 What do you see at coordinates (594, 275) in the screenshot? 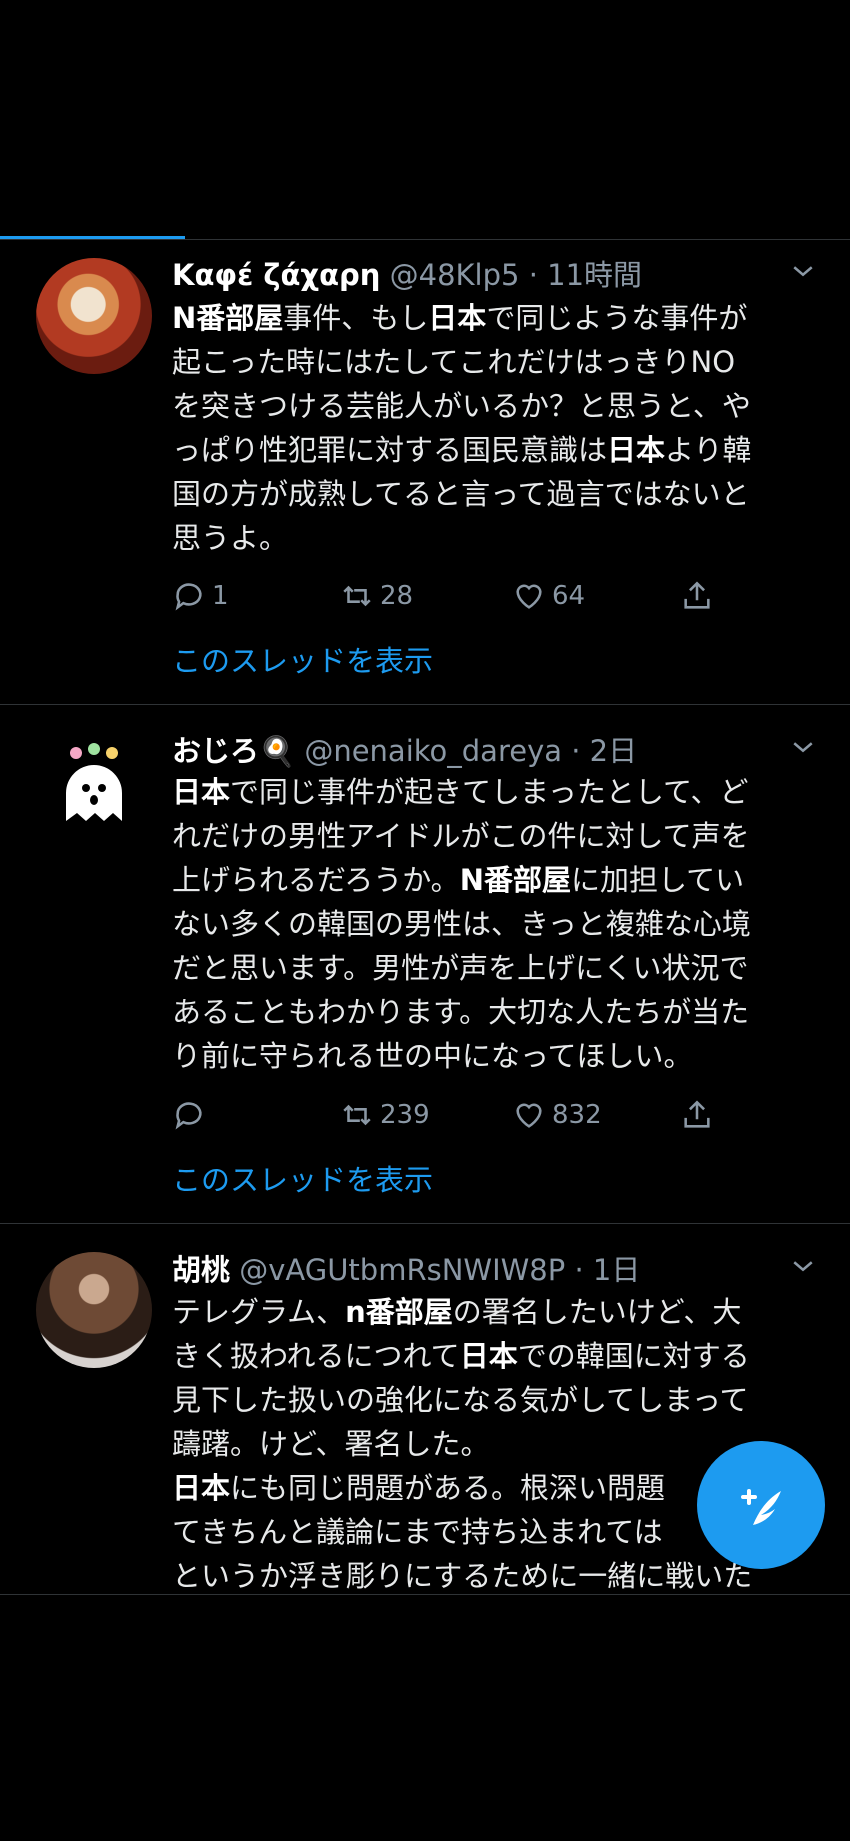
I see `timestamp: 11時間` at bounding box center [594, 275].